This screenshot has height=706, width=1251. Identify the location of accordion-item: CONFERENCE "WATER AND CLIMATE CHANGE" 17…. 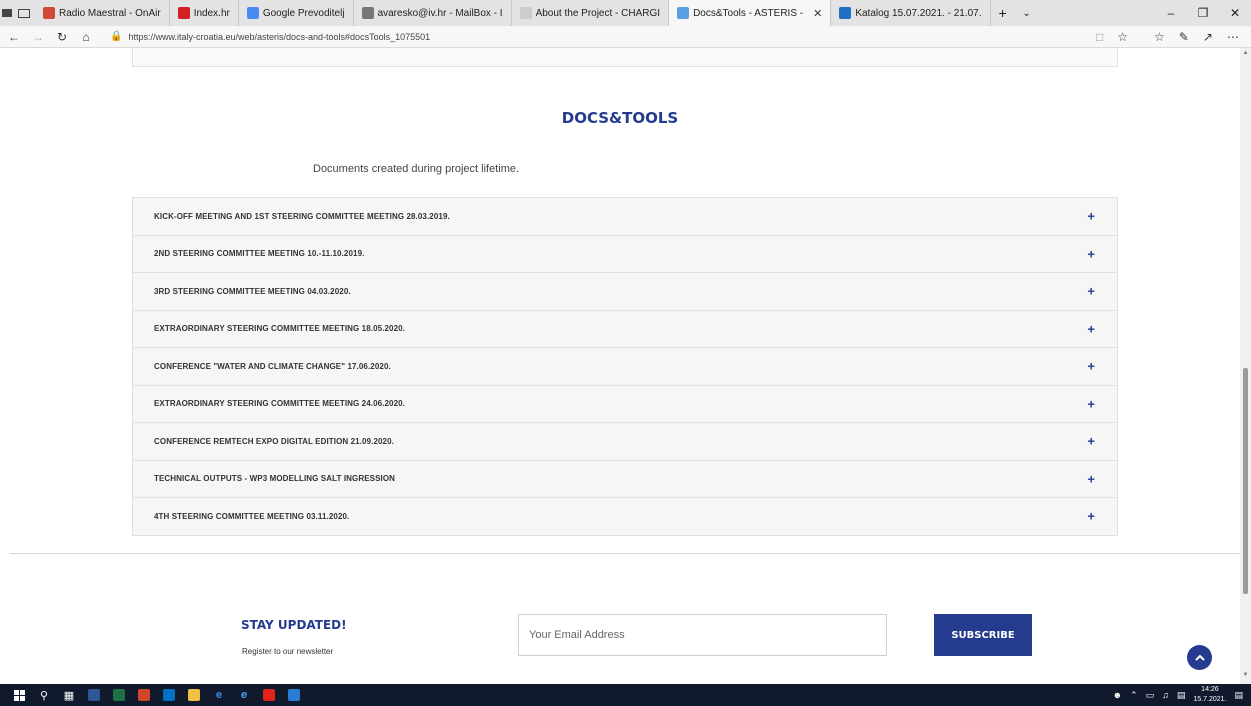
(625, 366).